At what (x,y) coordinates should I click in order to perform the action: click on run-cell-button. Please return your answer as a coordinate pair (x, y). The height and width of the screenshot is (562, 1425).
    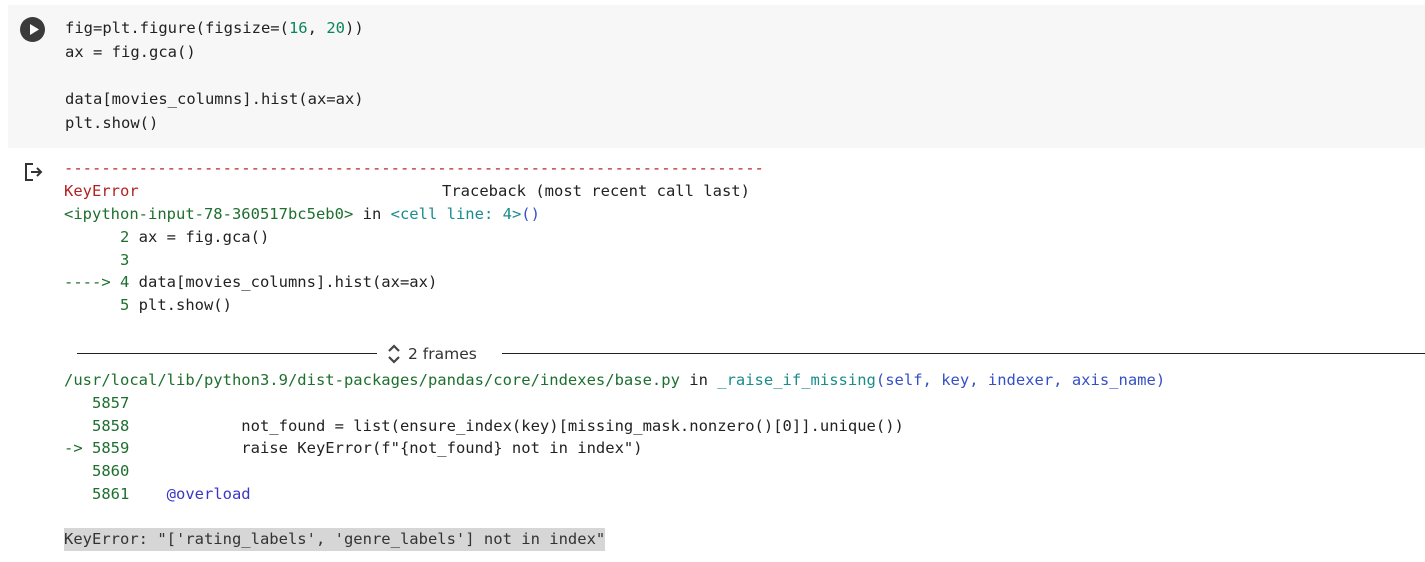
    Looking at the image, I should click on (32, 29).